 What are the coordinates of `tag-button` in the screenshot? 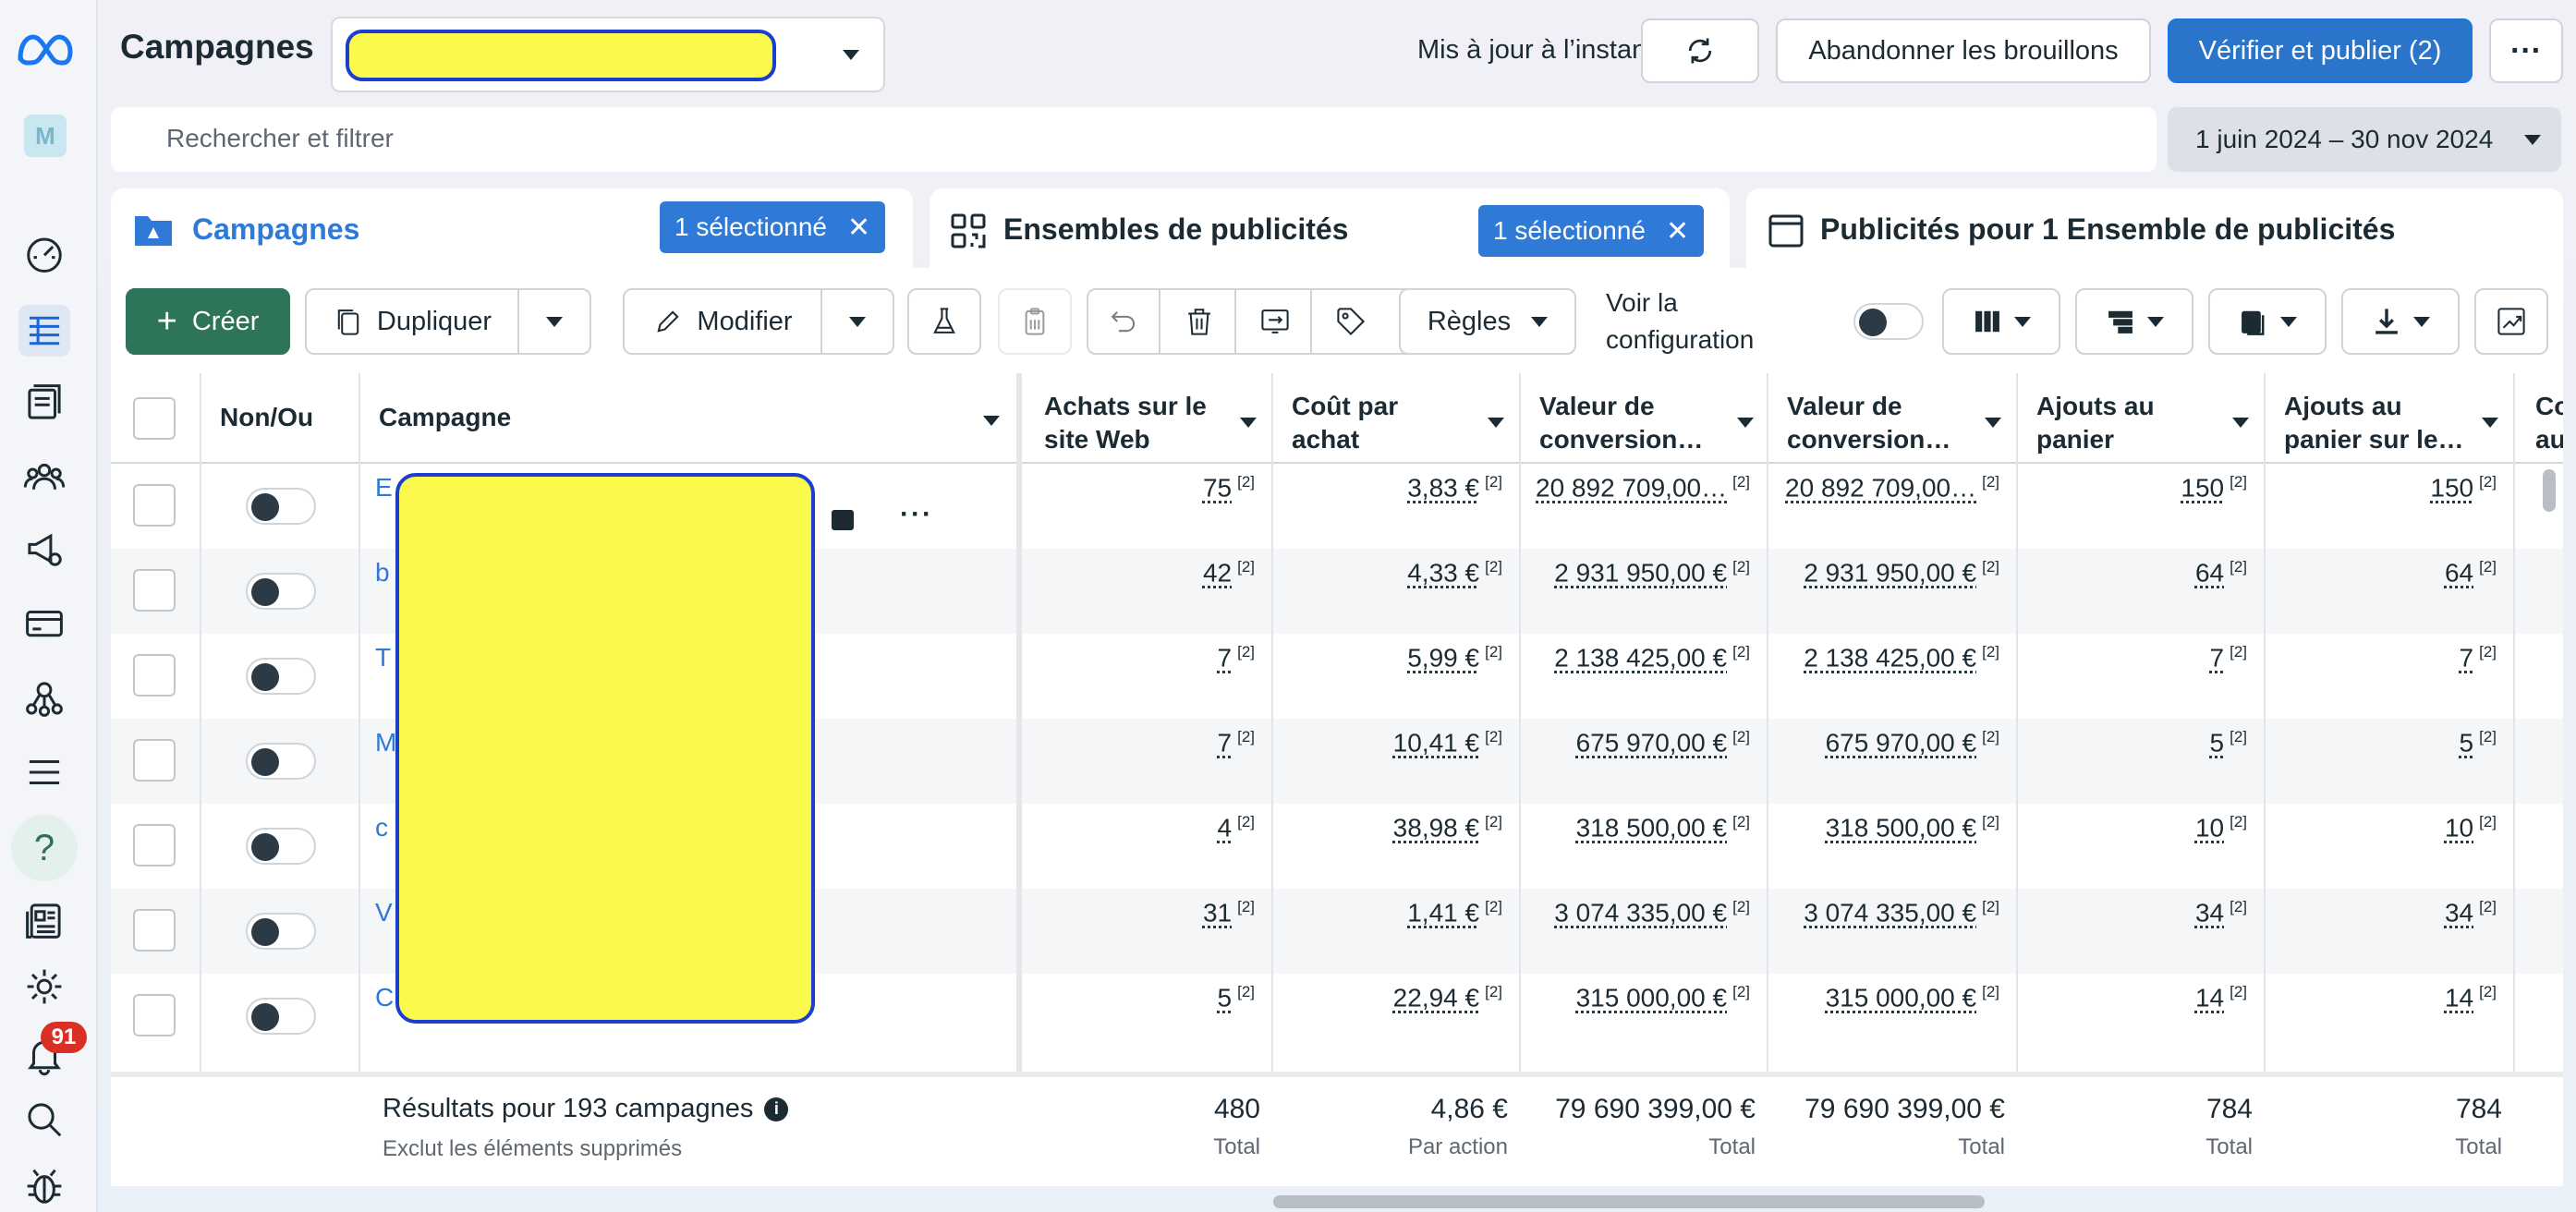 It's located at (1351, 322).